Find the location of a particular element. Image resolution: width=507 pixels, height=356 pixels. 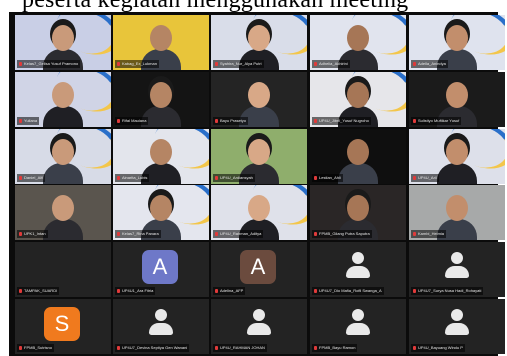

participant-name: Adelina_AFP is located at coordinates (232, 290).